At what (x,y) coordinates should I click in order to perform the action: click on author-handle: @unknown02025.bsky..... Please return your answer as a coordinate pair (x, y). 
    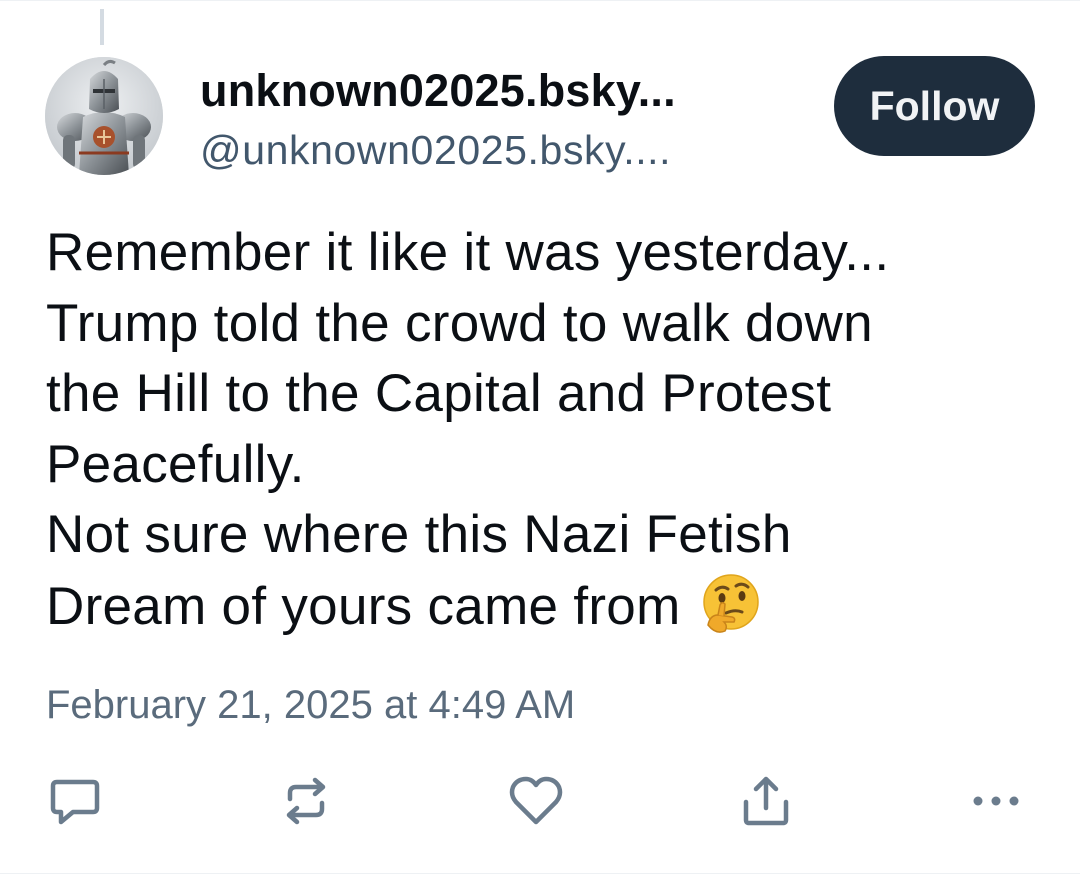
    Looking at the image, I should click on (438, 150).